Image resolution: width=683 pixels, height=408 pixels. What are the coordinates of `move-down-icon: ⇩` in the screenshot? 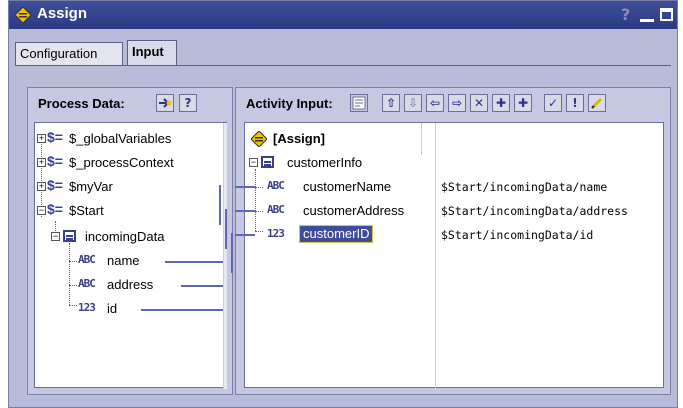 It's located at (413, 103).